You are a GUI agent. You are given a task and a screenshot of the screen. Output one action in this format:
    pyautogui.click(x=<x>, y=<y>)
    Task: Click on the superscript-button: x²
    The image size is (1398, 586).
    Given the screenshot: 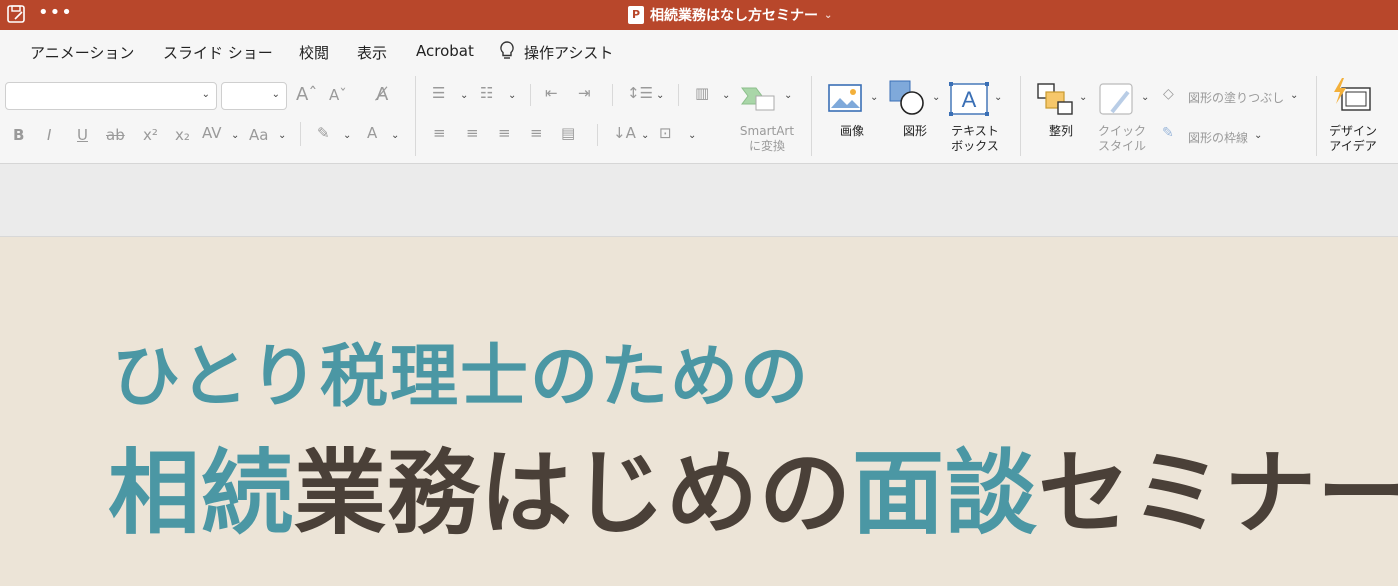 What is the action you would take?
    pyautogui.click(x=150, y=135)
    